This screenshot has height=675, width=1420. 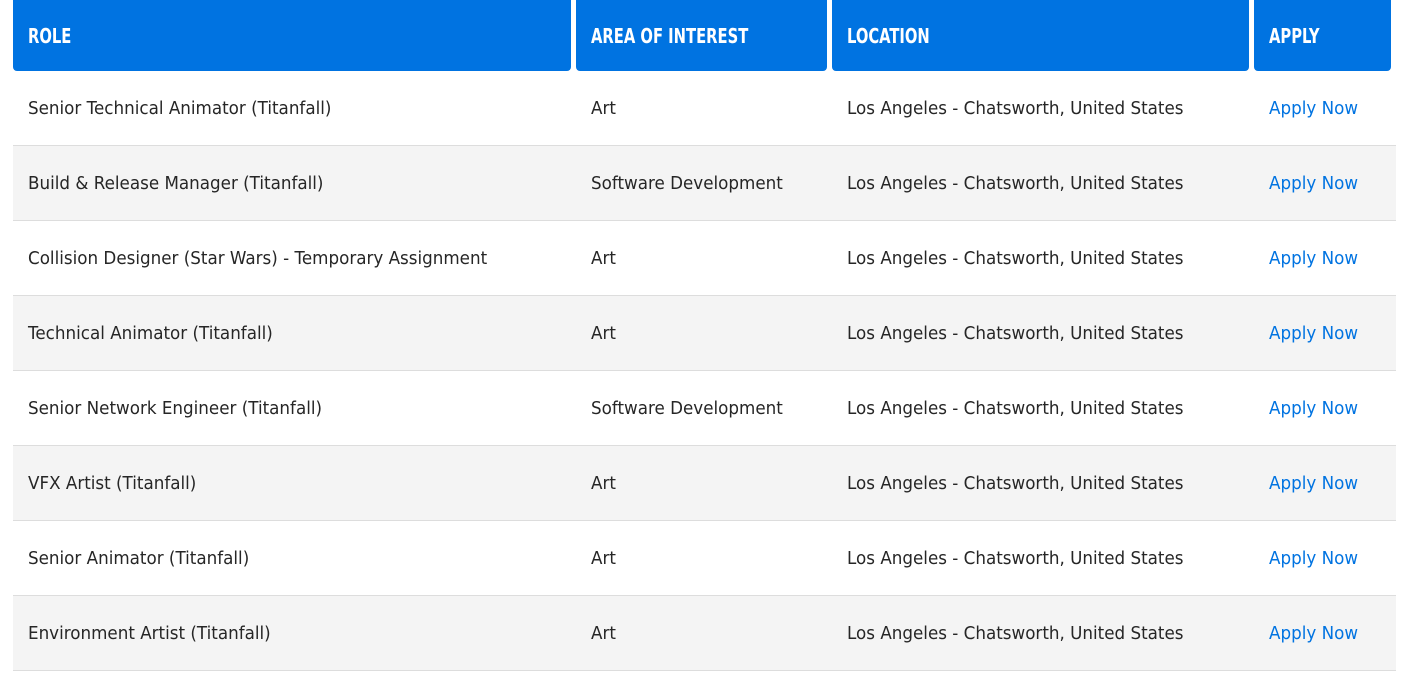 What do you see at coordinates (1322, 35) in the screenshot?
I see `column-header-apply: APPLY` at bounding box center [1322, 35].